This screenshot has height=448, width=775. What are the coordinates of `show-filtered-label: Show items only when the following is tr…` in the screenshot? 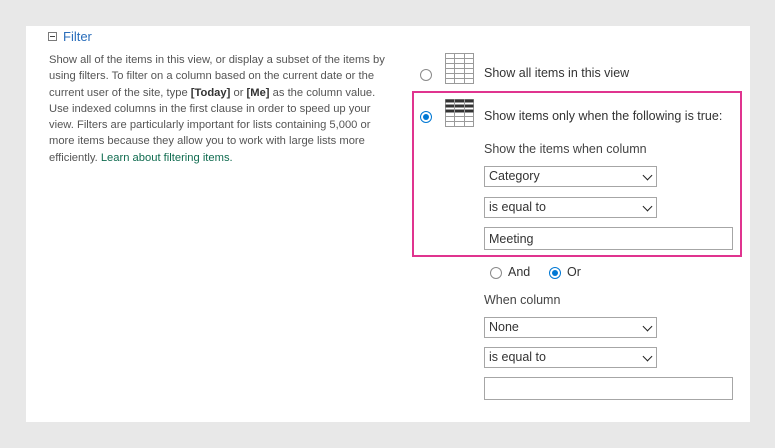 It's located at (603, 116).